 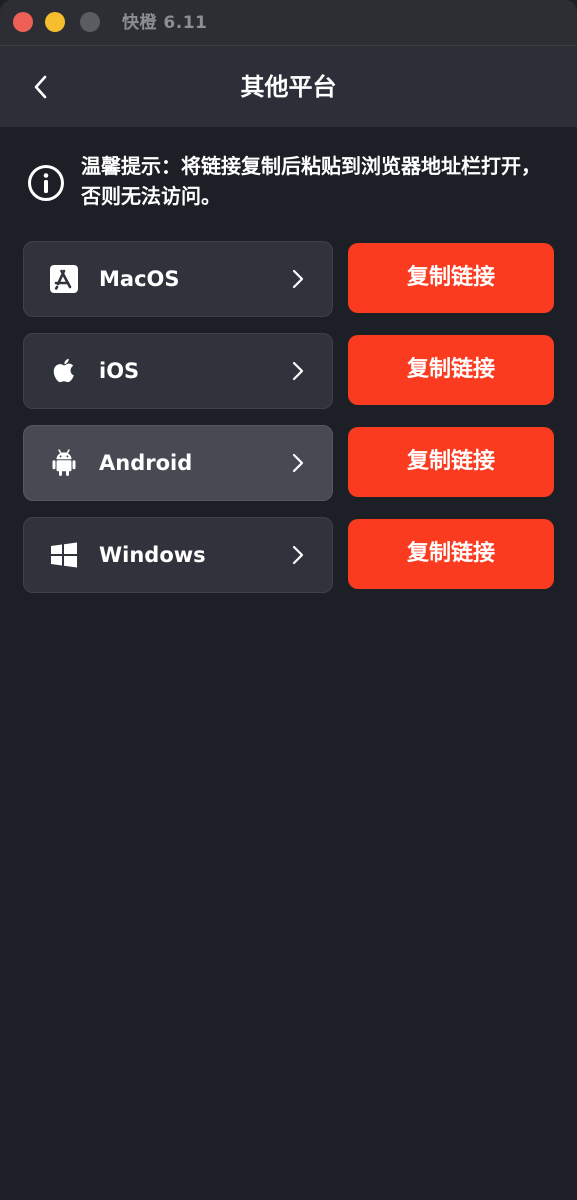 What do you see at coordinates (152, 555) in the screenshot?
I see `platform-label: Windows` at bounding box center [152, 555].